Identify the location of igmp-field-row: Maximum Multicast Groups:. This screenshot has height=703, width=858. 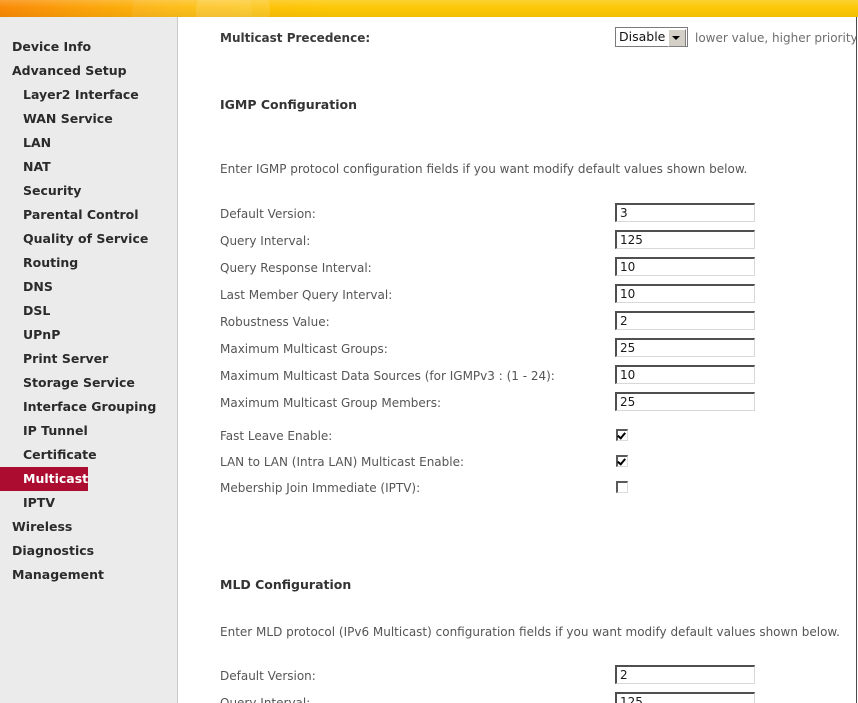
(517, 348).